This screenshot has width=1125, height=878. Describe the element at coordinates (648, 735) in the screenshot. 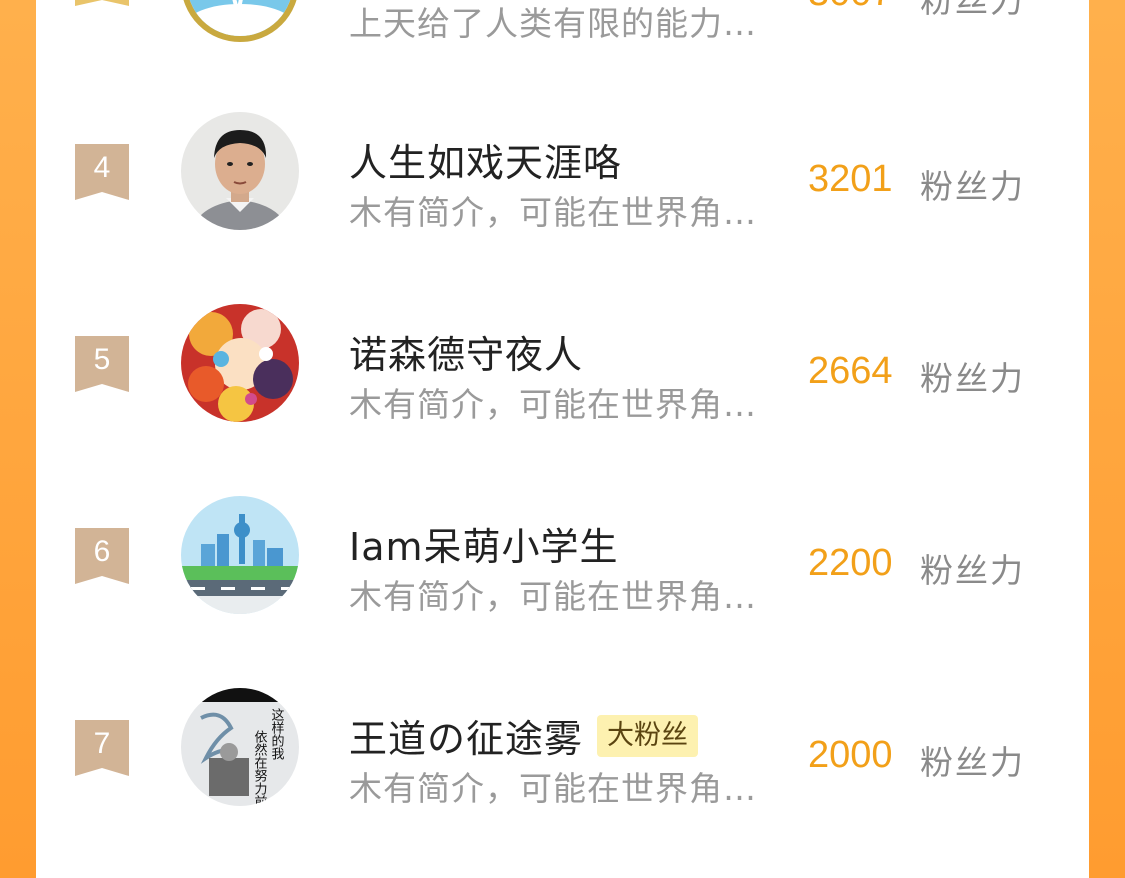

I see `big-fan-tag: 大粉丝` at that location.